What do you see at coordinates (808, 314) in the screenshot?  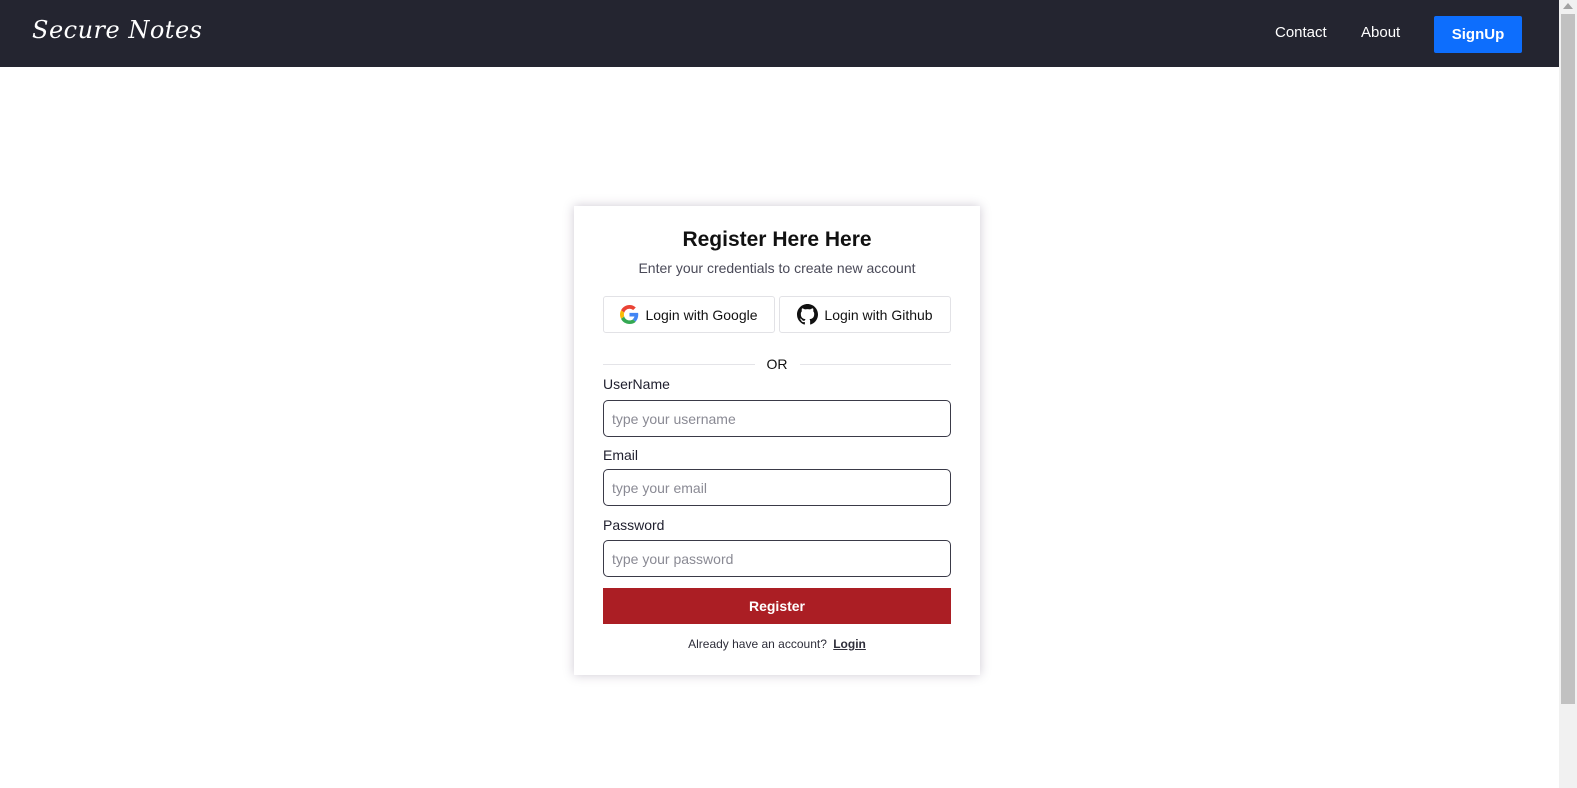 I see `github-icon` at bounding box center [808, 314].